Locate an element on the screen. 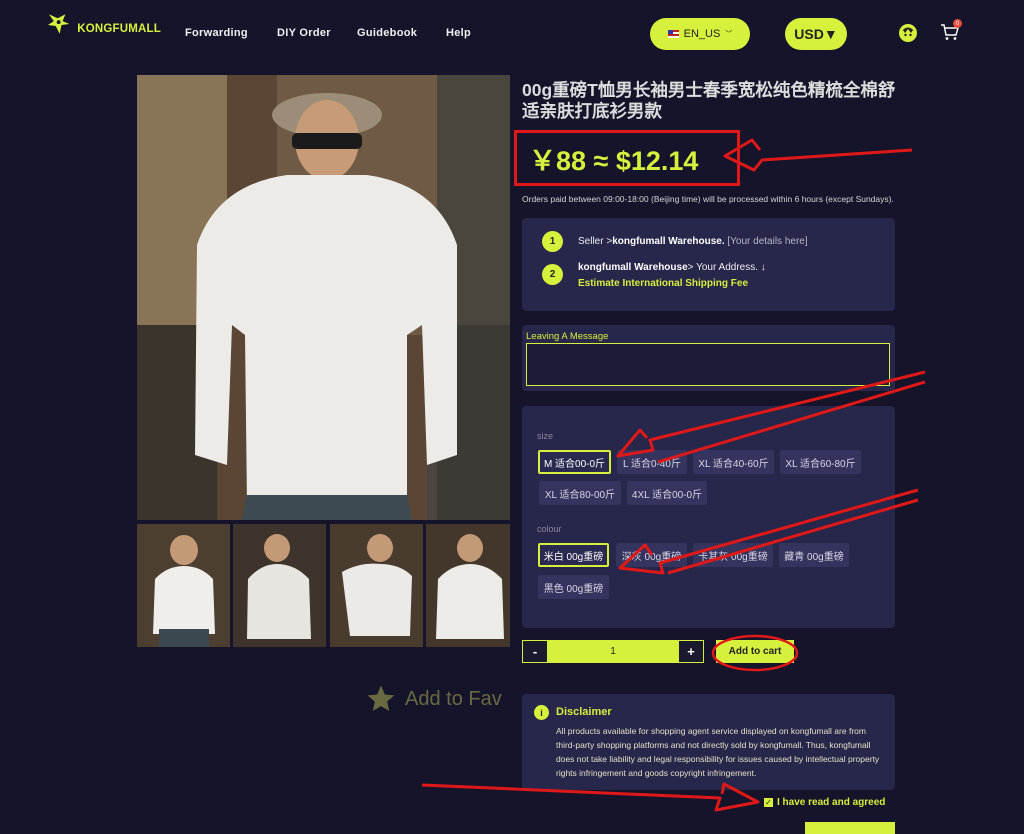  agree-label: I have read and agreed is located at coordinates (831, 802).